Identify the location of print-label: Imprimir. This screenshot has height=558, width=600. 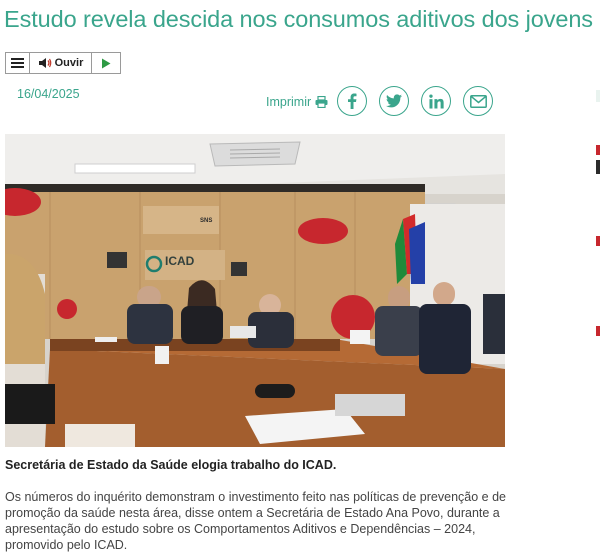
(289, 102).